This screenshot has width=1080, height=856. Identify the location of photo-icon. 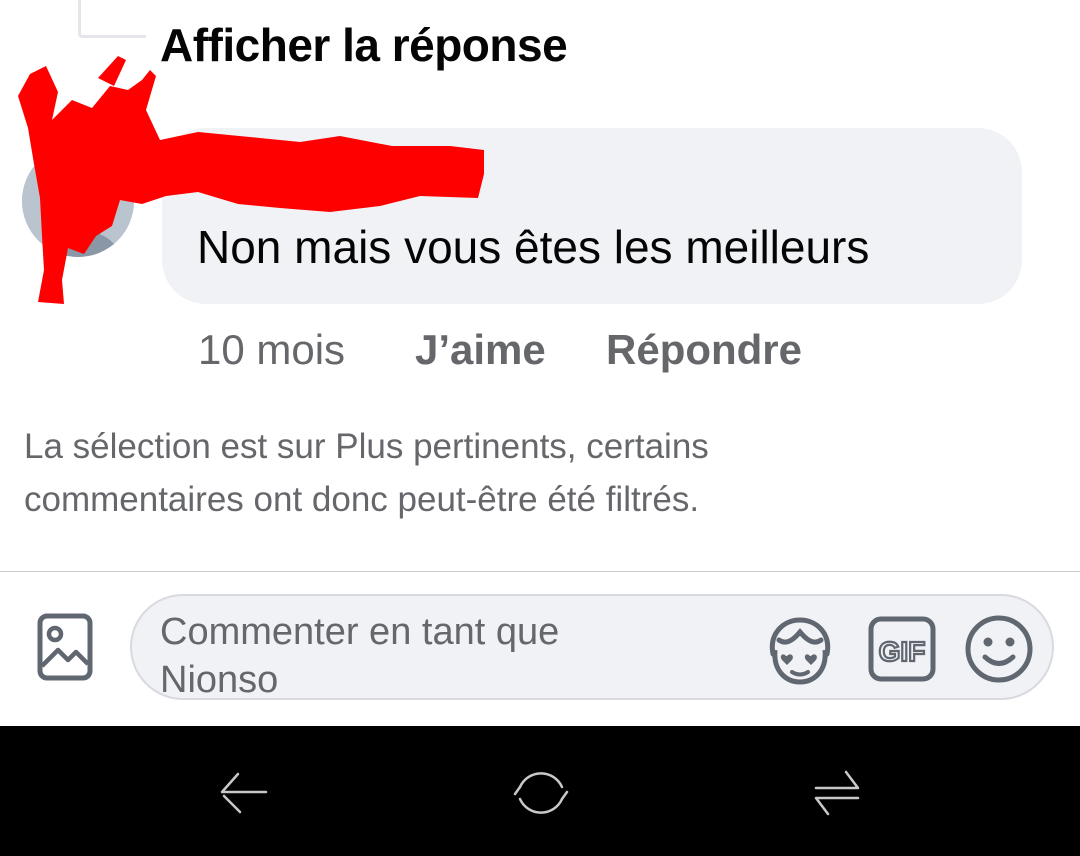
(65, 647).